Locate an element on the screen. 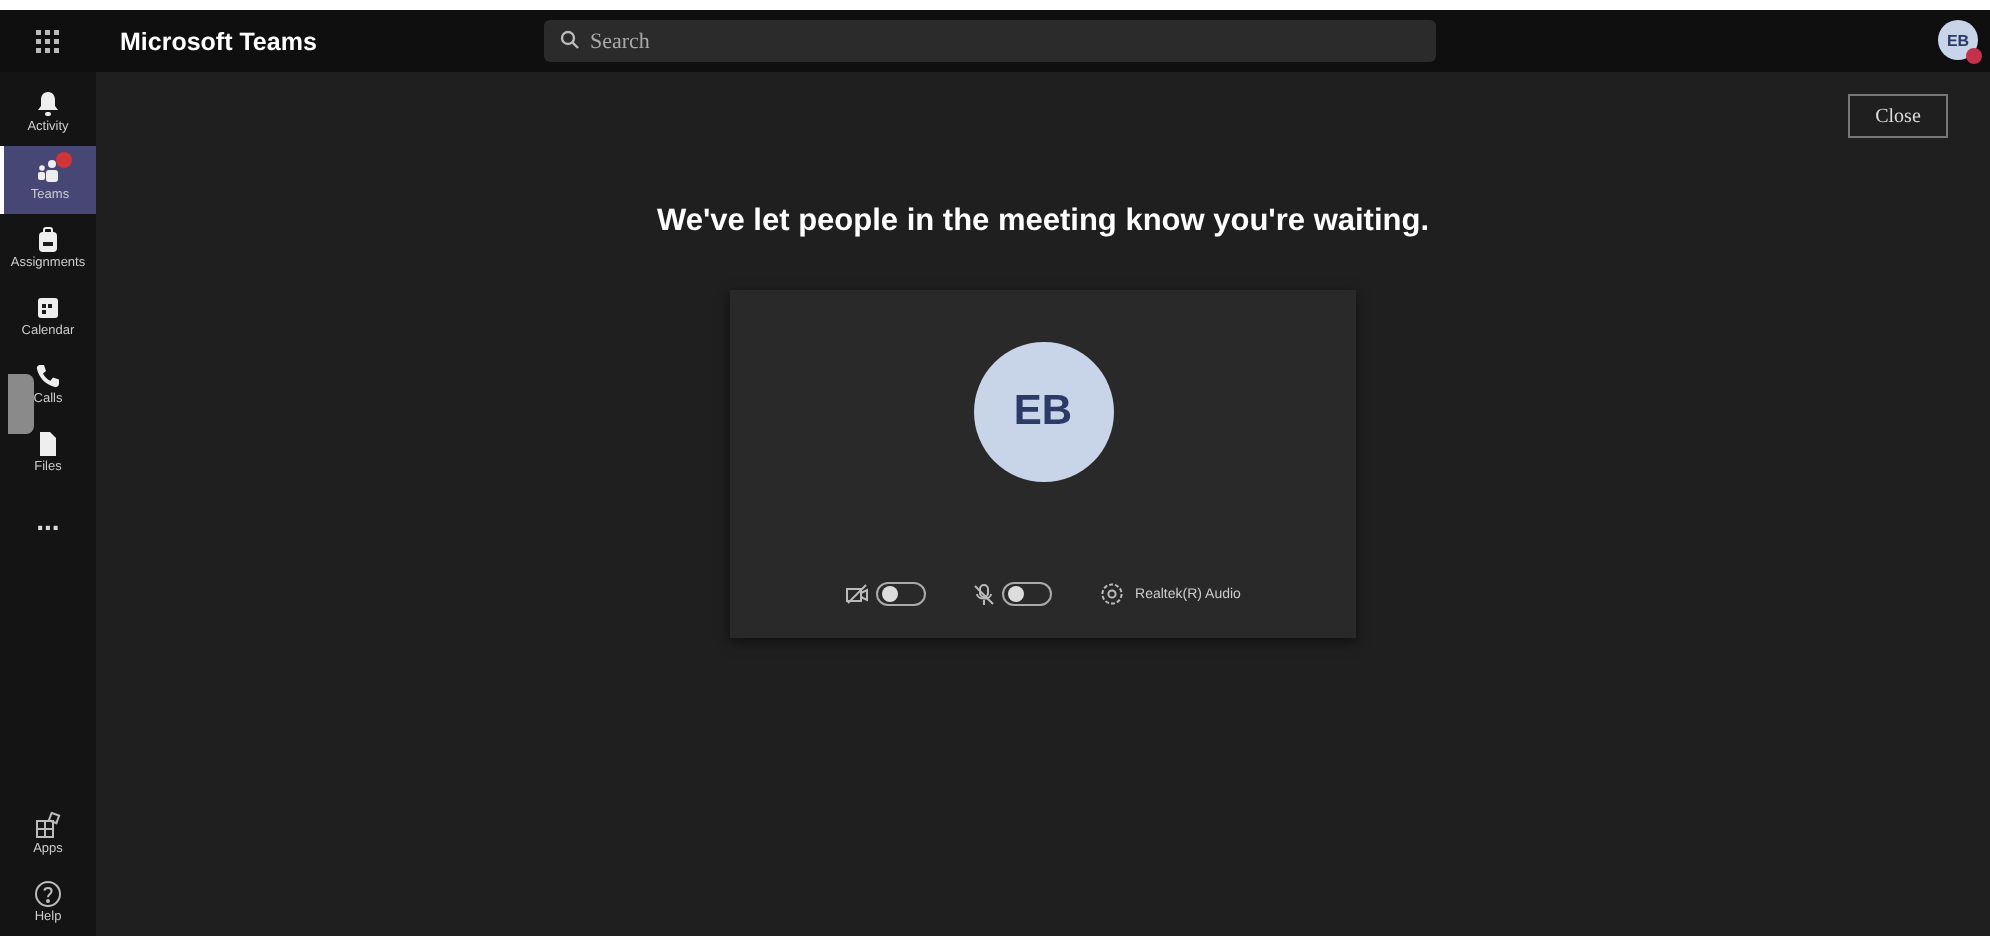 The height and width of the screenshot is (936, 1990). search-icon is located at coordinates (570, 40).